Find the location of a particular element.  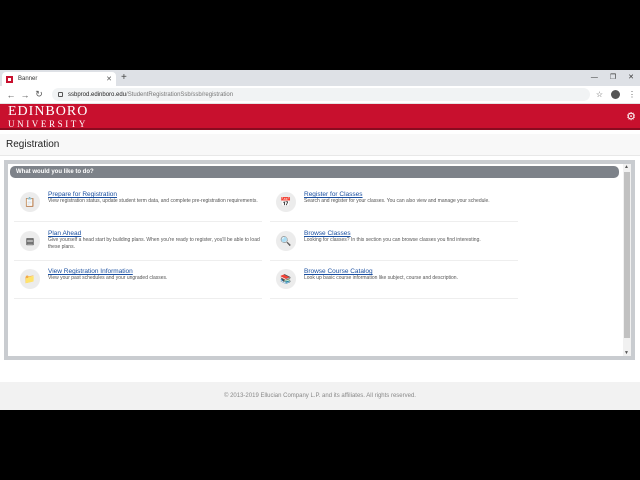

panel-title: What would you like to do? is located at coordinates (314, 172).